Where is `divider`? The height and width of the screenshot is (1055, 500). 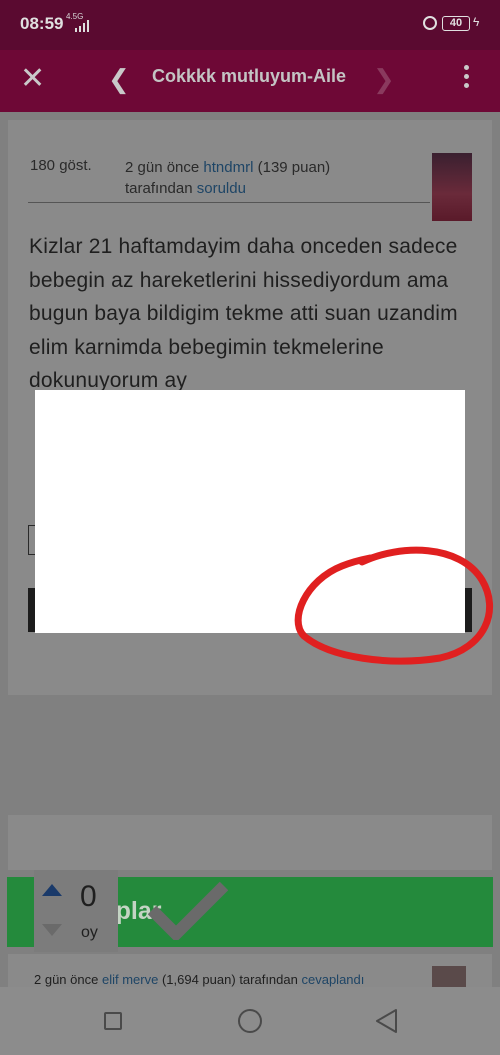
divider is located at coordinates (229, 202).